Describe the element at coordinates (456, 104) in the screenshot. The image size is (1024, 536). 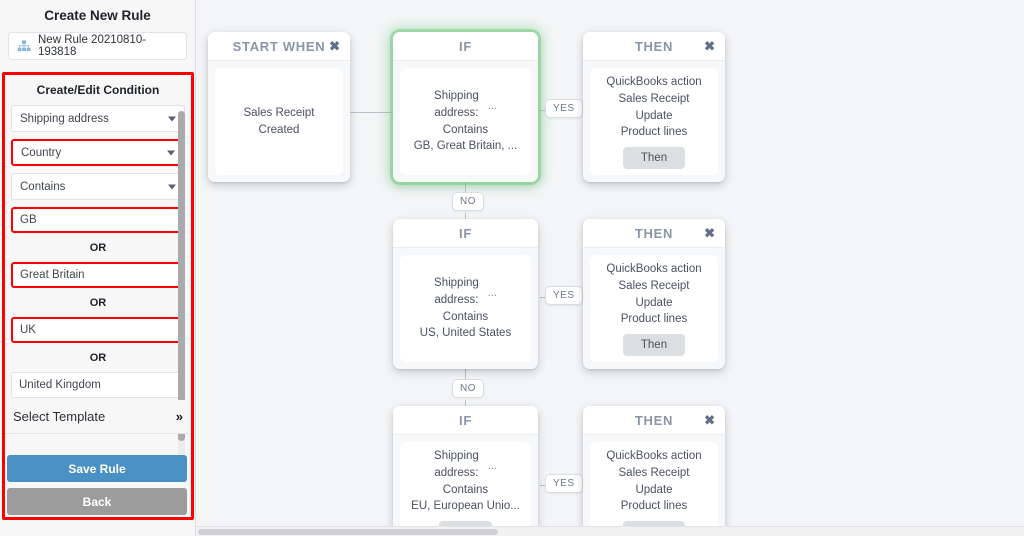
I see `node-if-1-field: Shipping address:` at that location.